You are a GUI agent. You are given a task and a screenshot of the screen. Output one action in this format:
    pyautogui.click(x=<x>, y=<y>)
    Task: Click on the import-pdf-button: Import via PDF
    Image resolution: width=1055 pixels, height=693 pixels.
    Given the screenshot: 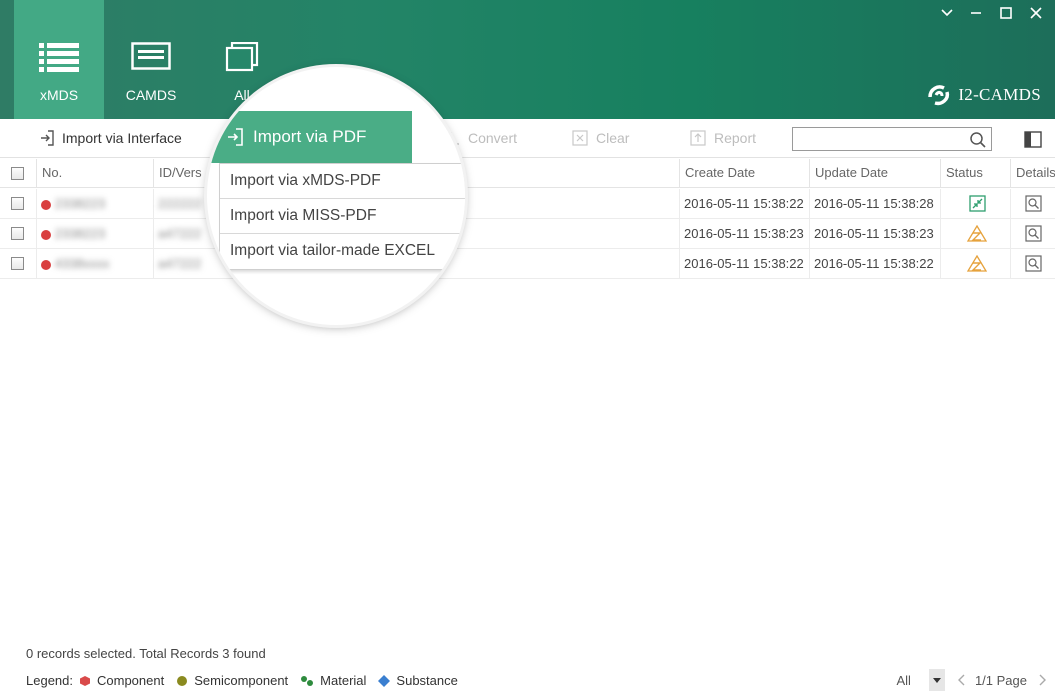 What is the action you would take?
    pyautogui.click(x=309, y=137)
    